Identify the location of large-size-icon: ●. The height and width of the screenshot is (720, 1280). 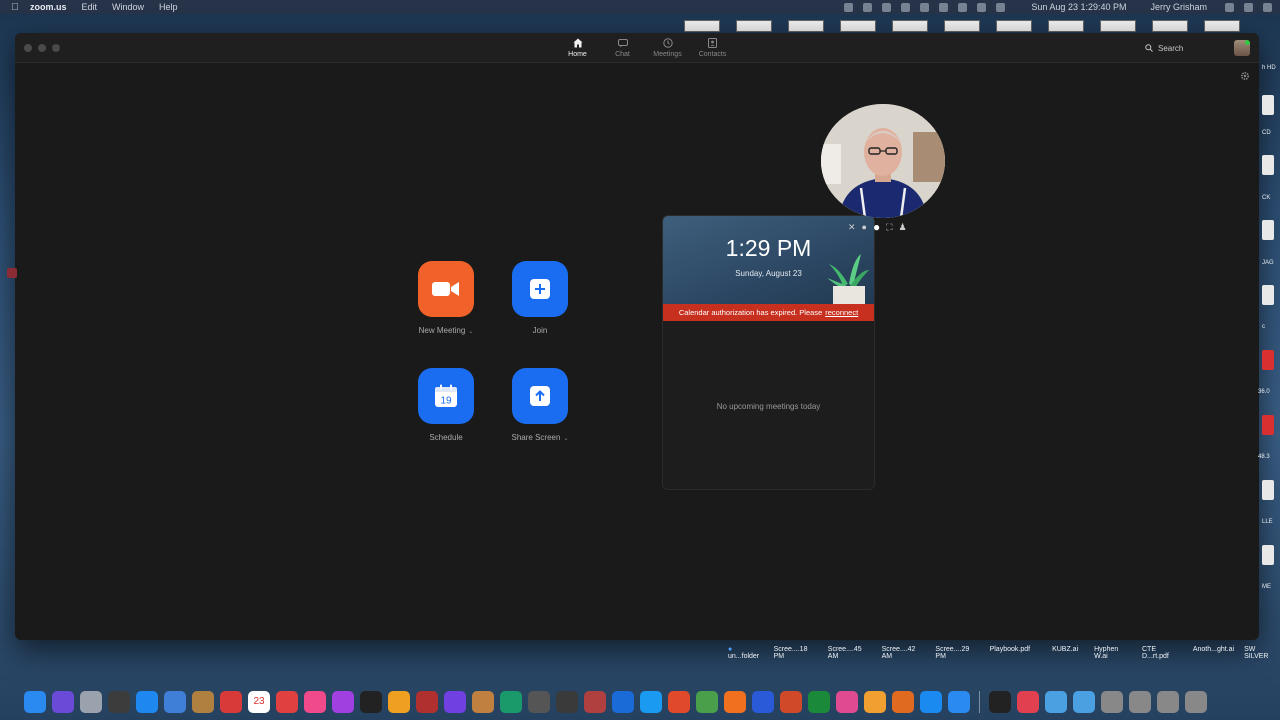
(876, 227).